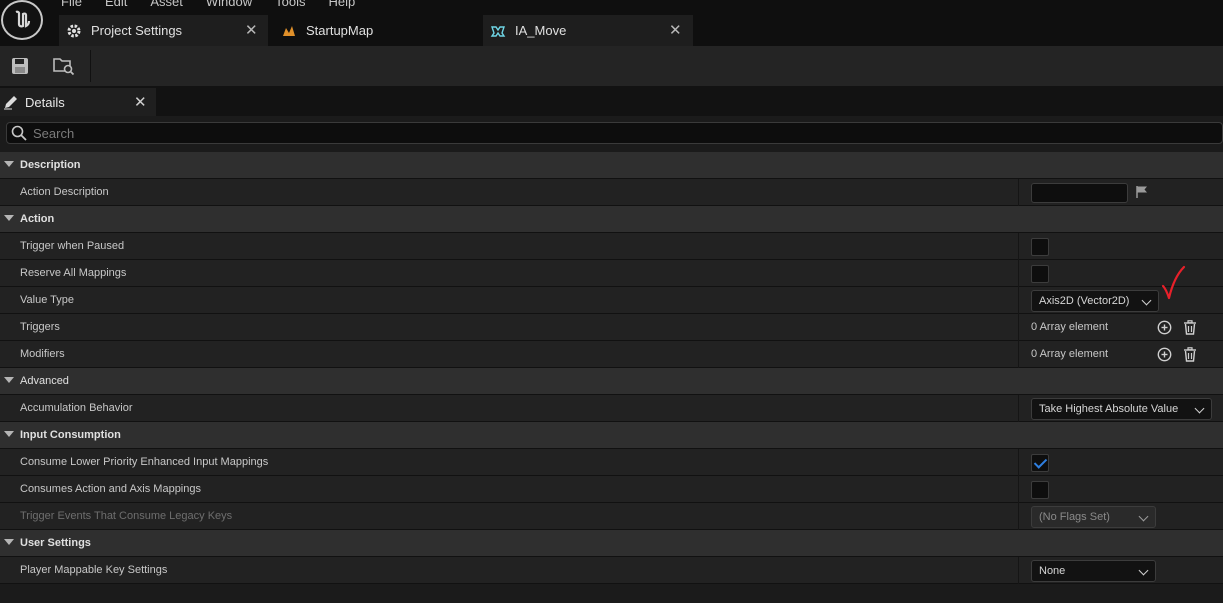 The height and width of the screenshot is (603, 1223). What do you see at coordinates (1079, 193) in the screenshot?
I see `action-description-field` at bounding box center [1079, 193].